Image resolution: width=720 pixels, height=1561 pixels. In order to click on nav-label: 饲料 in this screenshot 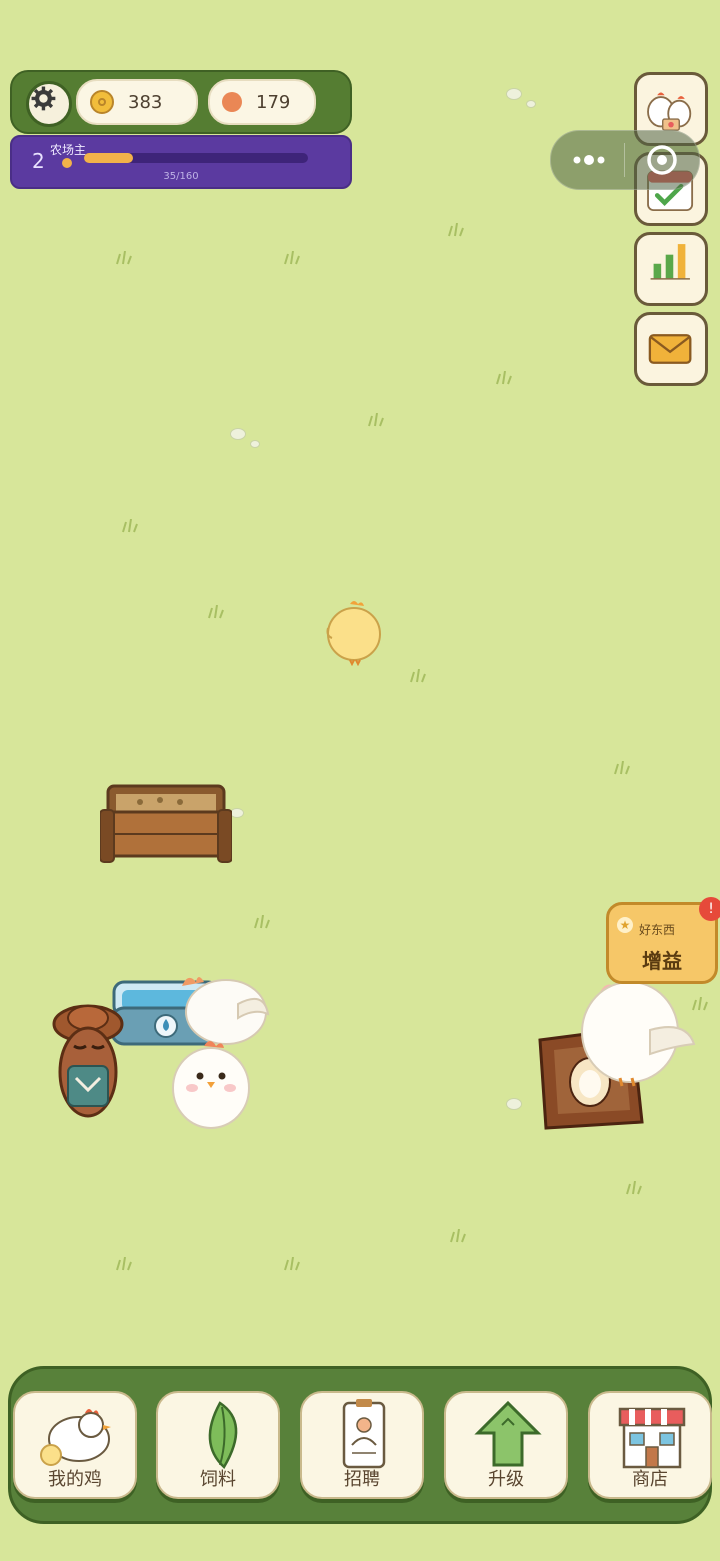, I will do `click(218, 1479)`.